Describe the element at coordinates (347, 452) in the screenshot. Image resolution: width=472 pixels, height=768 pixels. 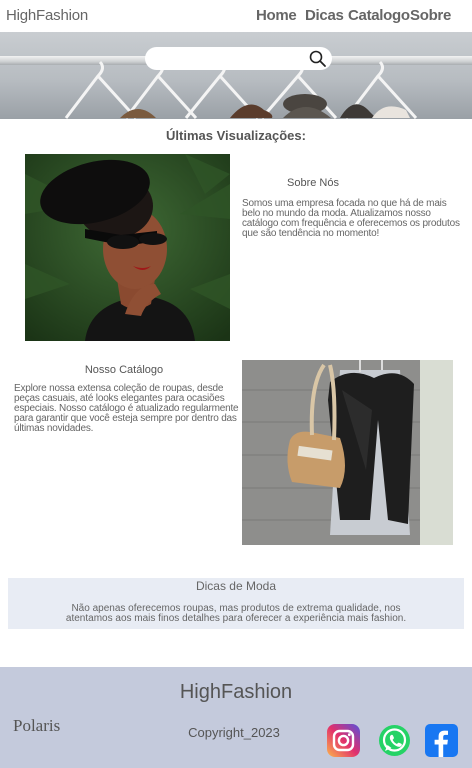
I see `clothes-photo` at that location.